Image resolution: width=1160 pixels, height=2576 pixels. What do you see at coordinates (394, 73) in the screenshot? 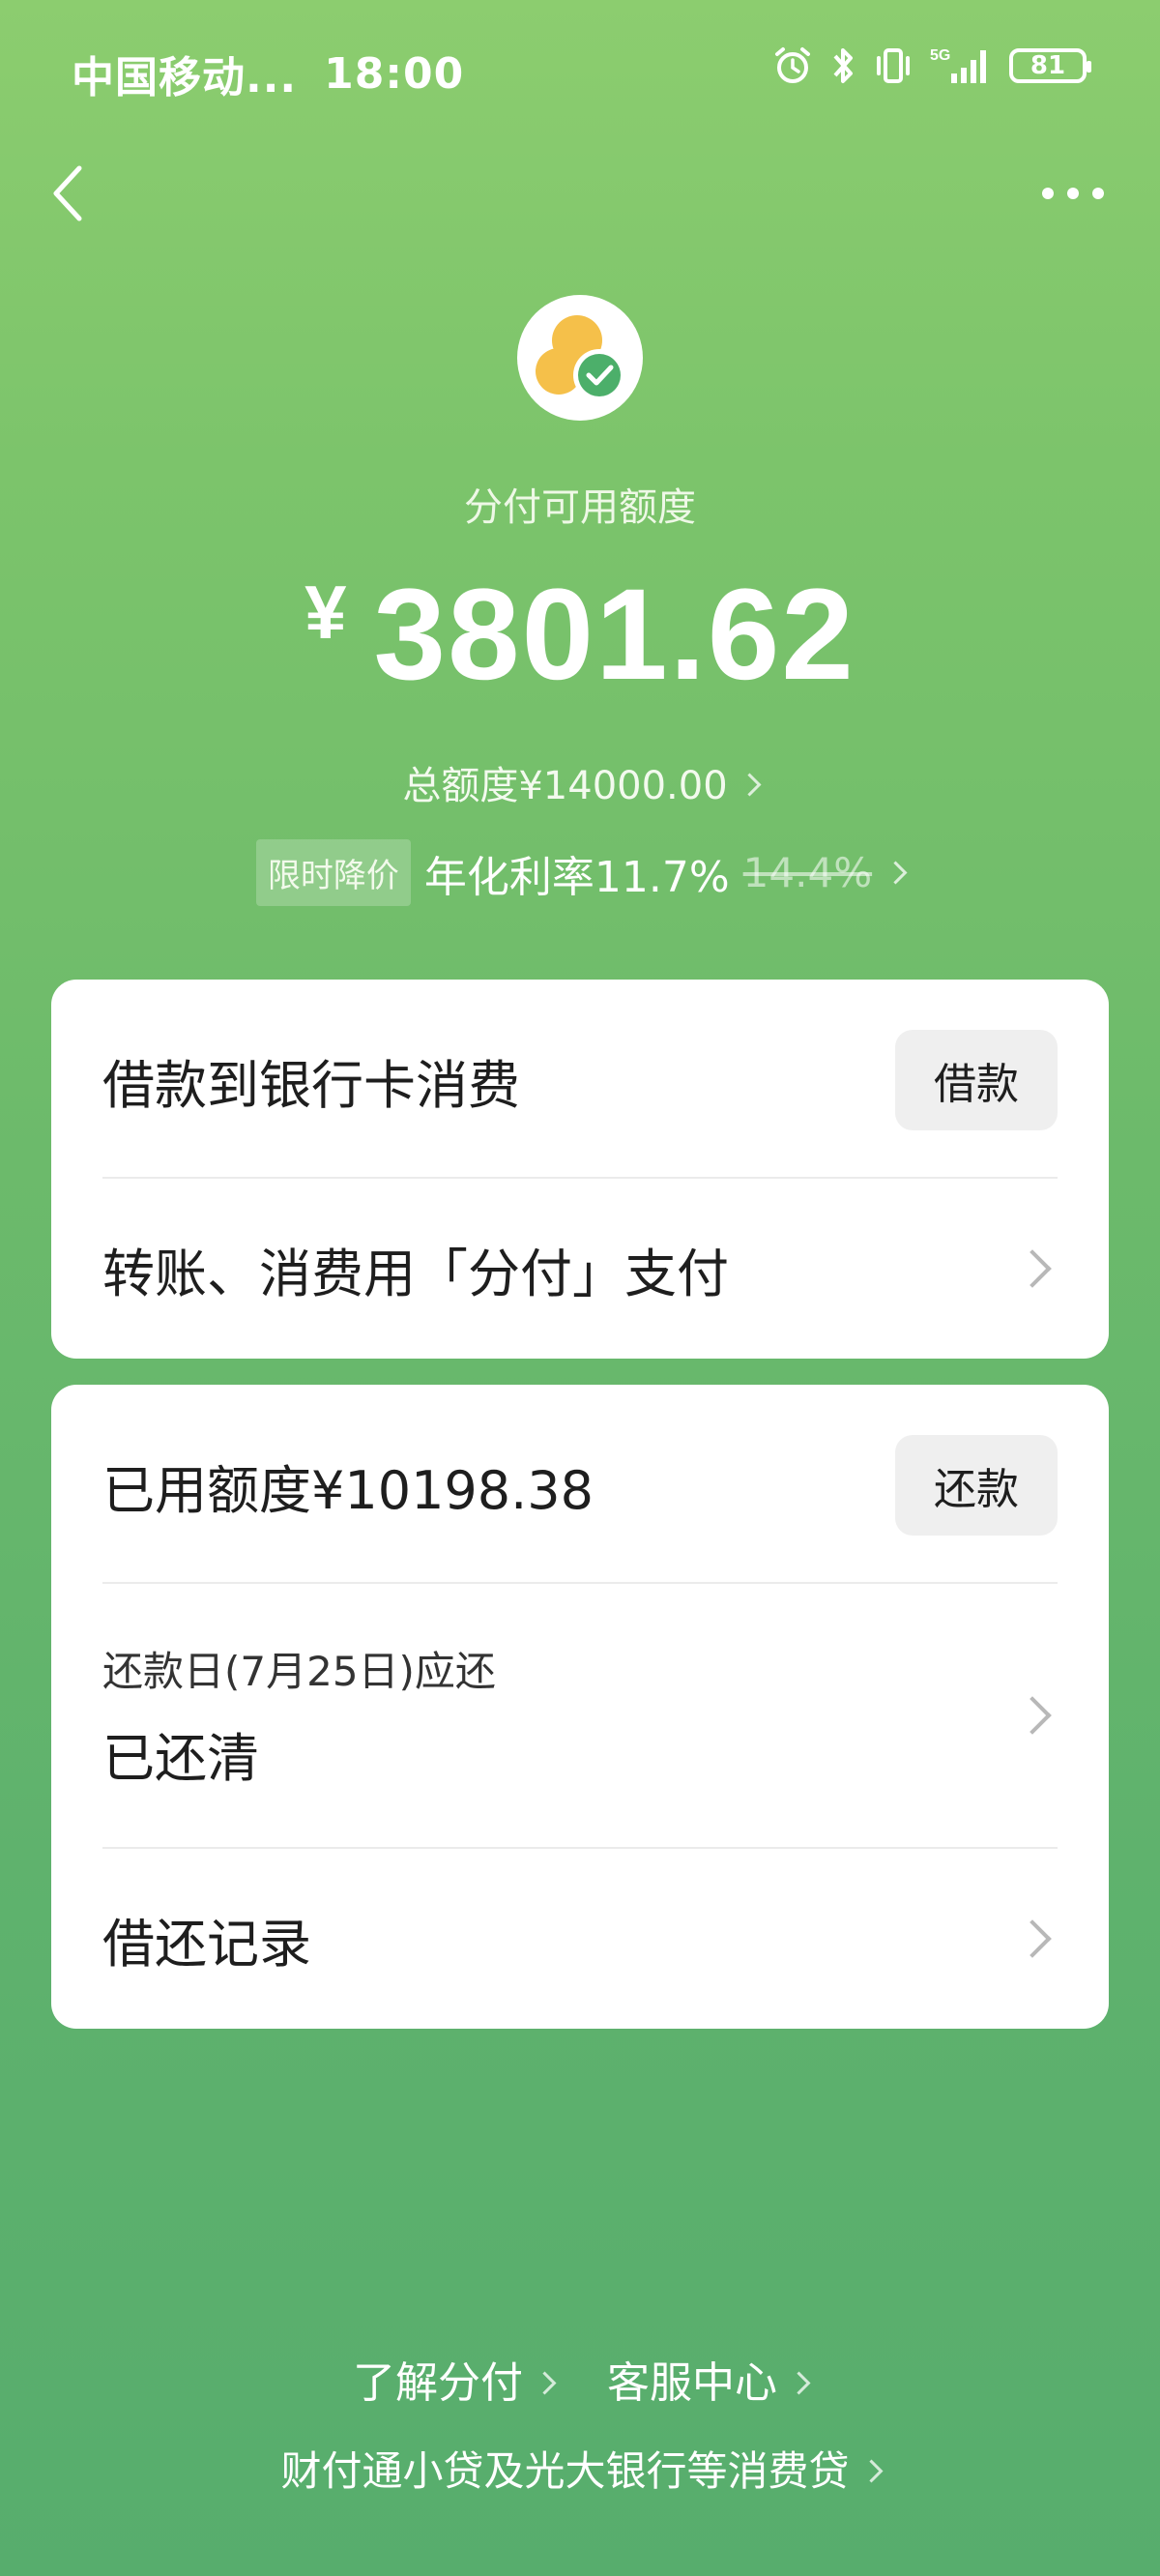
I see `clock-time: 18:00` at bounding box center [394, 73].